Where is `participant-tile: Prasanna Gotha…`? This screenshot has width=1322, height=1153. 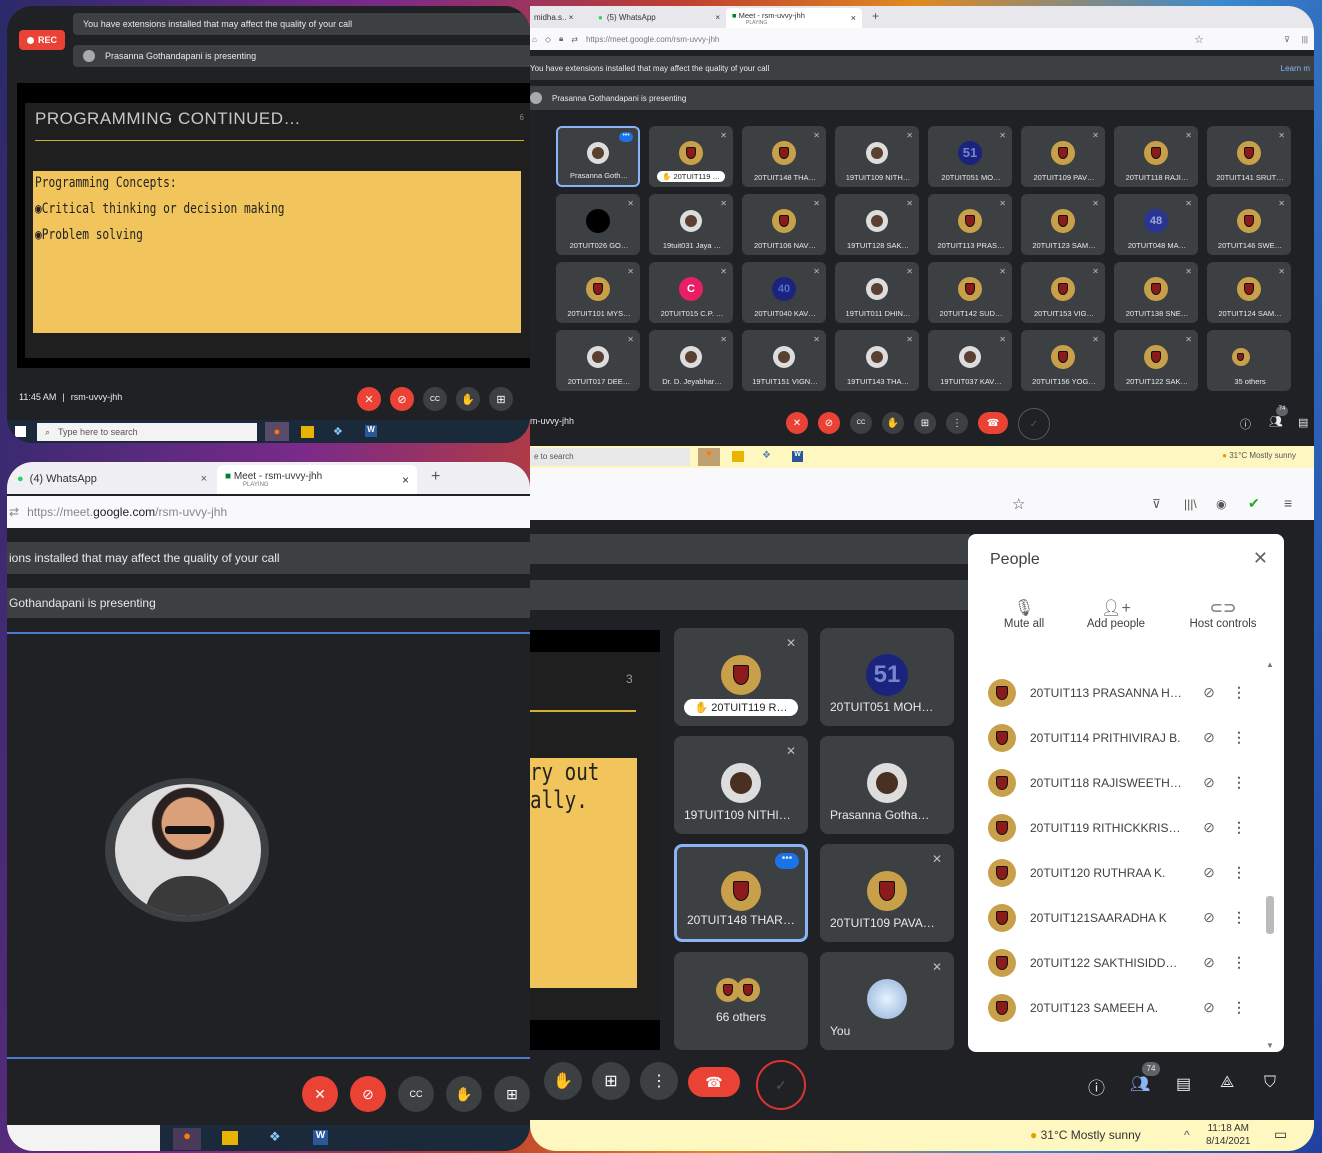 participant-tile: Prasanna Gotha… is located at coordinates (887, 785).